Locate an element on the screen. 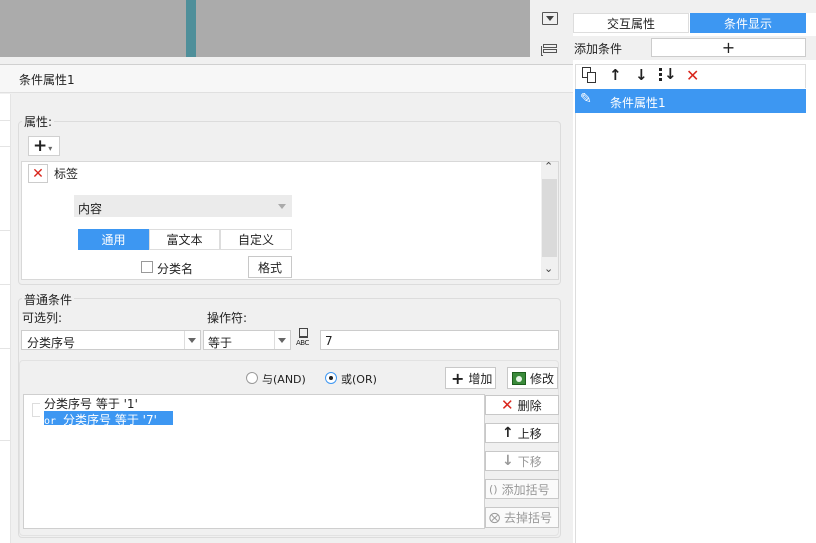 The image size is (816, 543). layers-icon is located at coordinates (550, 51).